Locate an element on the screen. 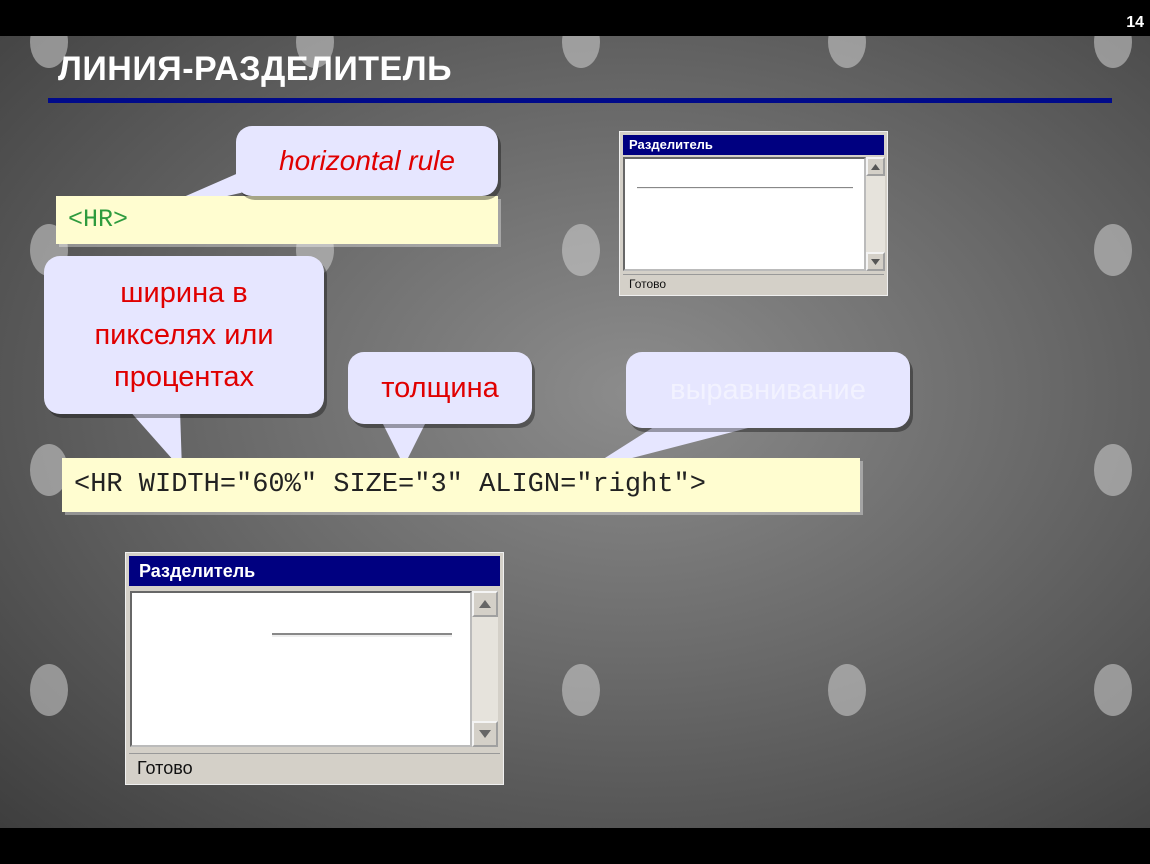  callout-width-text: ширина в пикселях или процентах is located at coordinates (184, 335).